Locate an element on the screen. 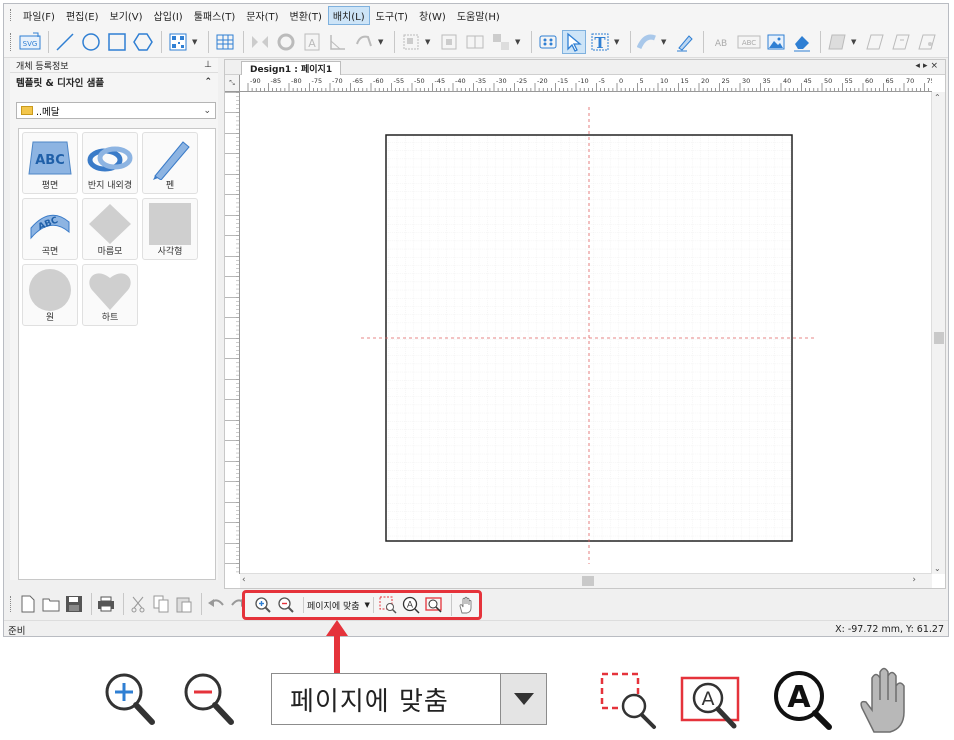 The image size is (954, 740). distribute-button is located at coordinates (449, 42).